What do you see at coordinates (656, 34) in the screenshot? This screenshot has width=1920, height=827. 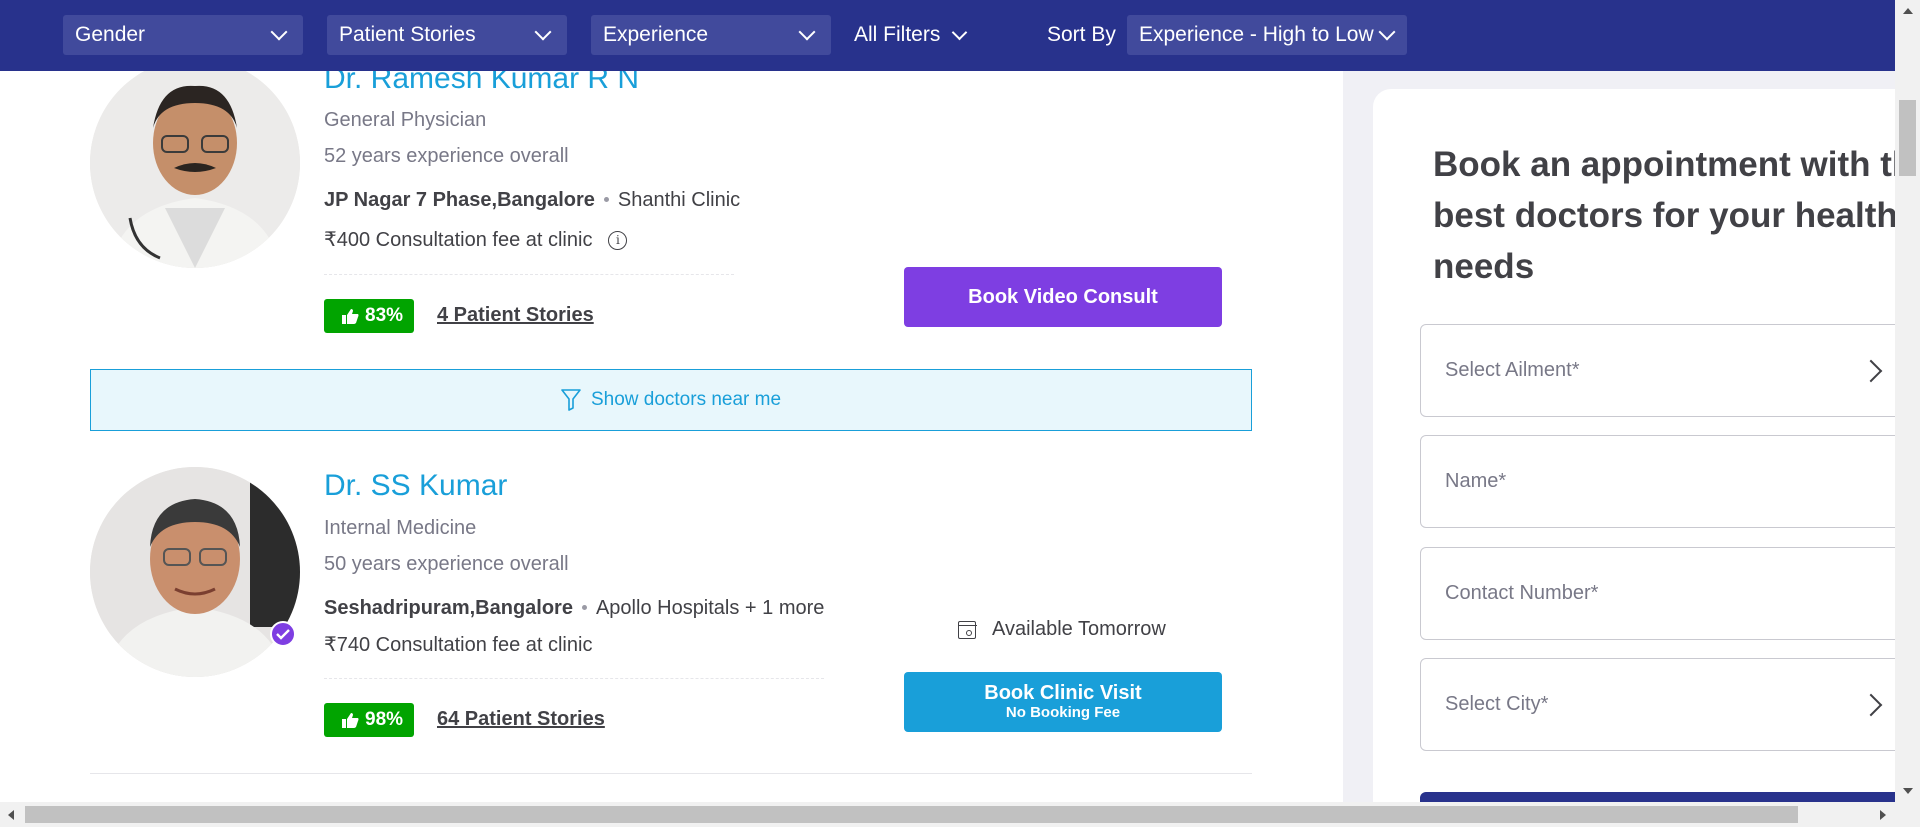 I see `experience-filter-label: Experience` at bounding box center [656, 34].